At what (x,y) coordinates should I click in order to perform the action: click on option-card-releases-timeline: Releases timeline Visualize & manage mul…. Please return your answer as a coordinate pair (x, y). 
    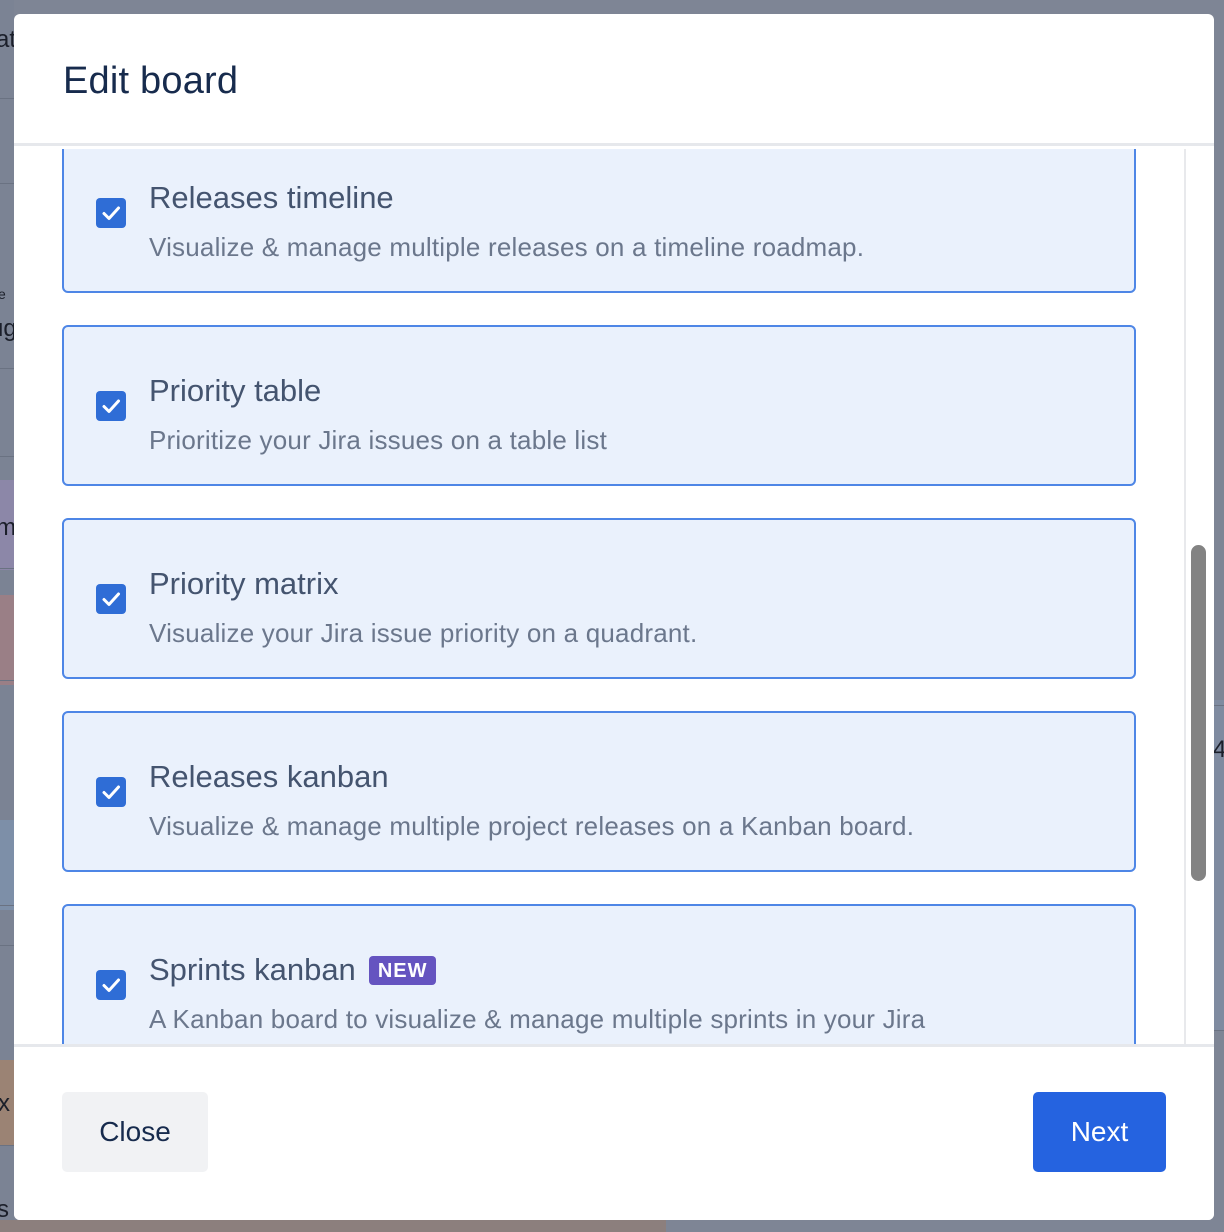
    Looking at the image, I should click on (599, 221).